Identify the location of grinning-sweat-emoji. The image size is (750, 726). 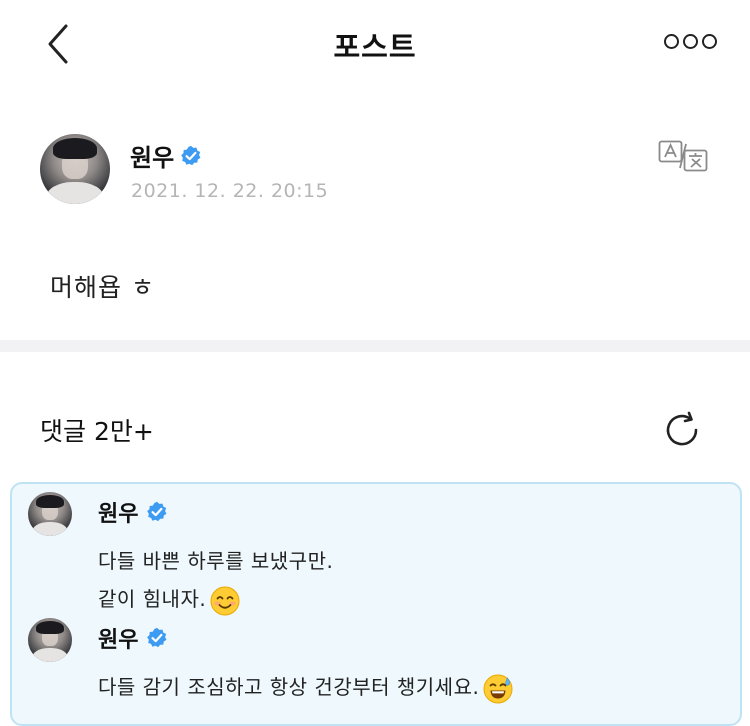
(498, 688).